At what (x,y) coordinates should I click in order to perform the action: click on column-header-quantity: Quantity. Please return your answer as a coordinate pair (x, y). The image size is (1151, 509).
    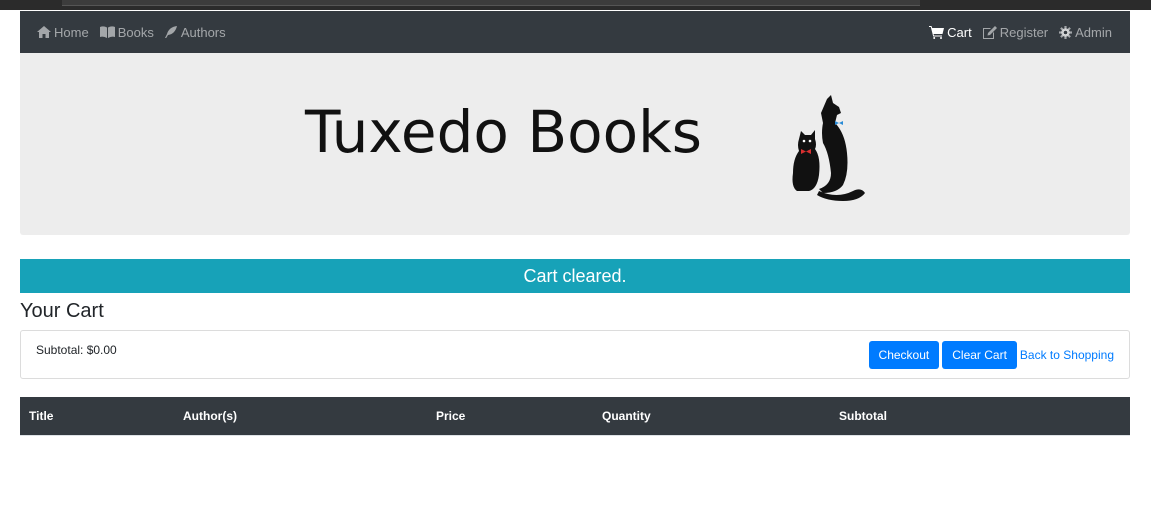
    Looking at the image, I should click on (626, 416).